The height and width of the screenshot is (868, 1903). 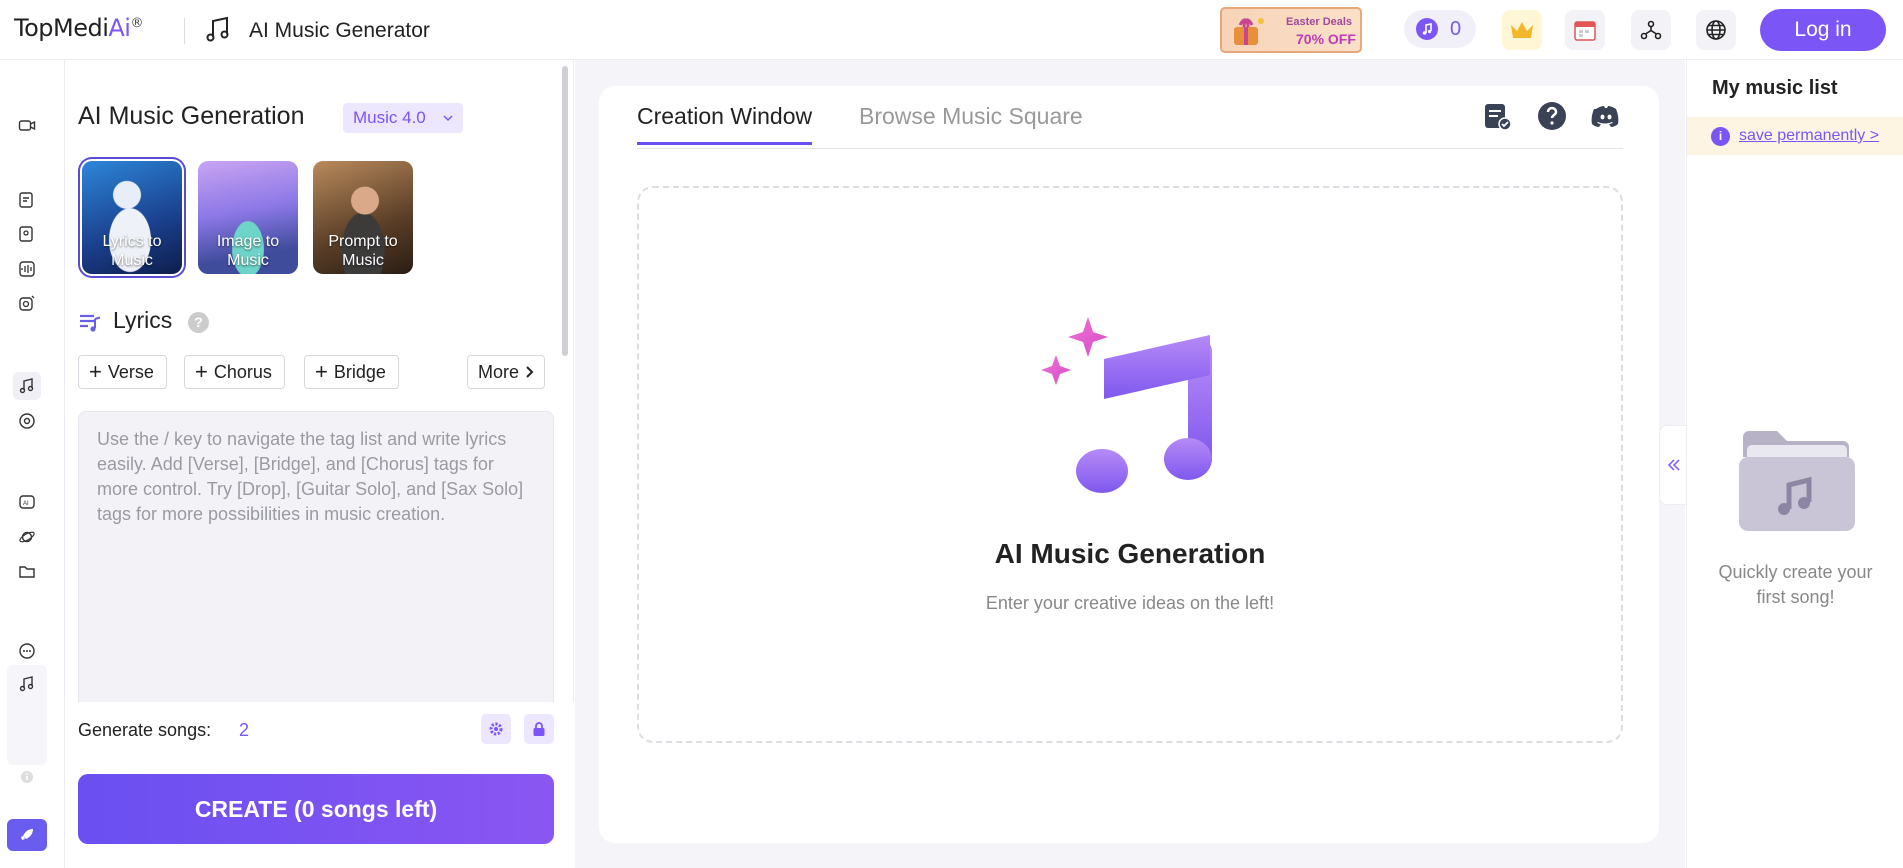 What do you see at coordinates (1606, 116) in the screenshot?
I see `discord-icon` at bounding box center [1606, 116].